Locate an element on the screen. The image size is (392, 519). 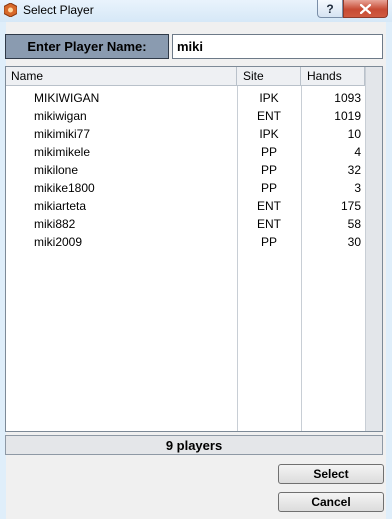
cell-hands: 1093 is located at coordinates (347, 98).